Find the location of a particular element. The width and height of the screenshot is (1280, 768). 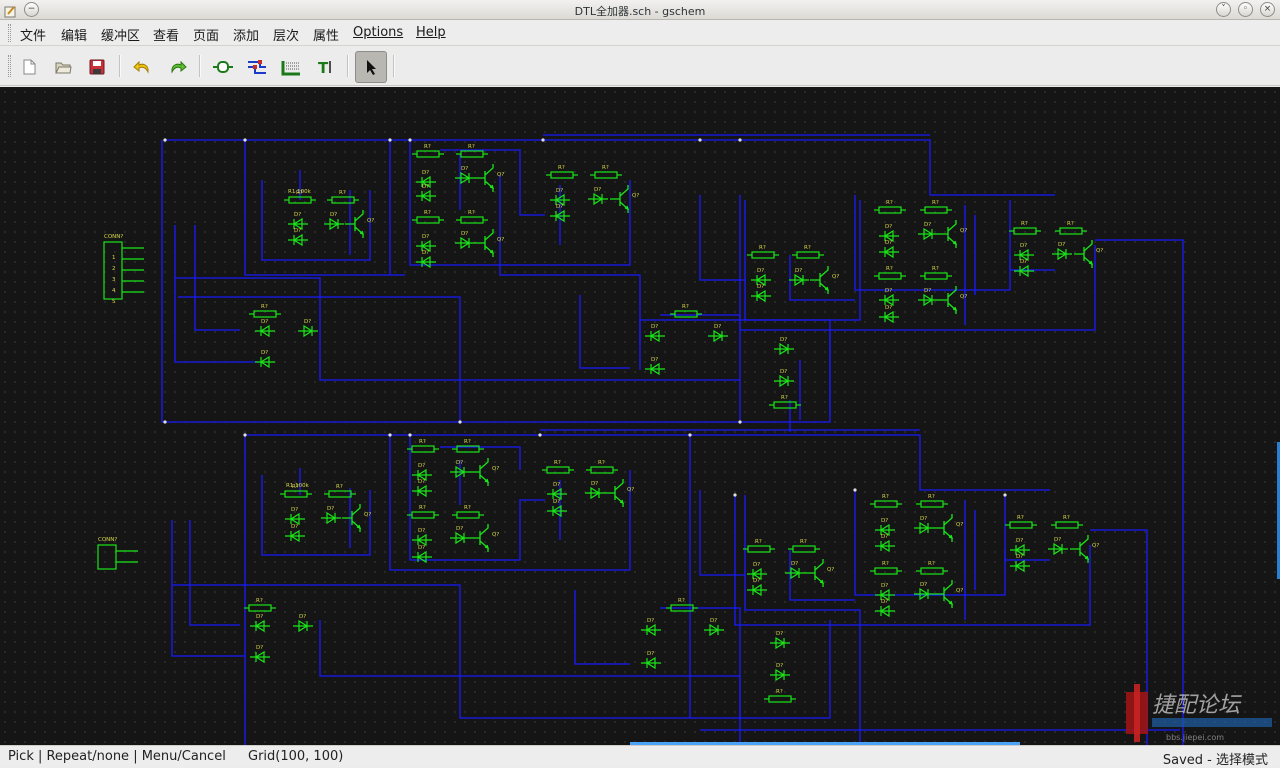

maximize-button: ◦ is located at coordinates (1245, 9).